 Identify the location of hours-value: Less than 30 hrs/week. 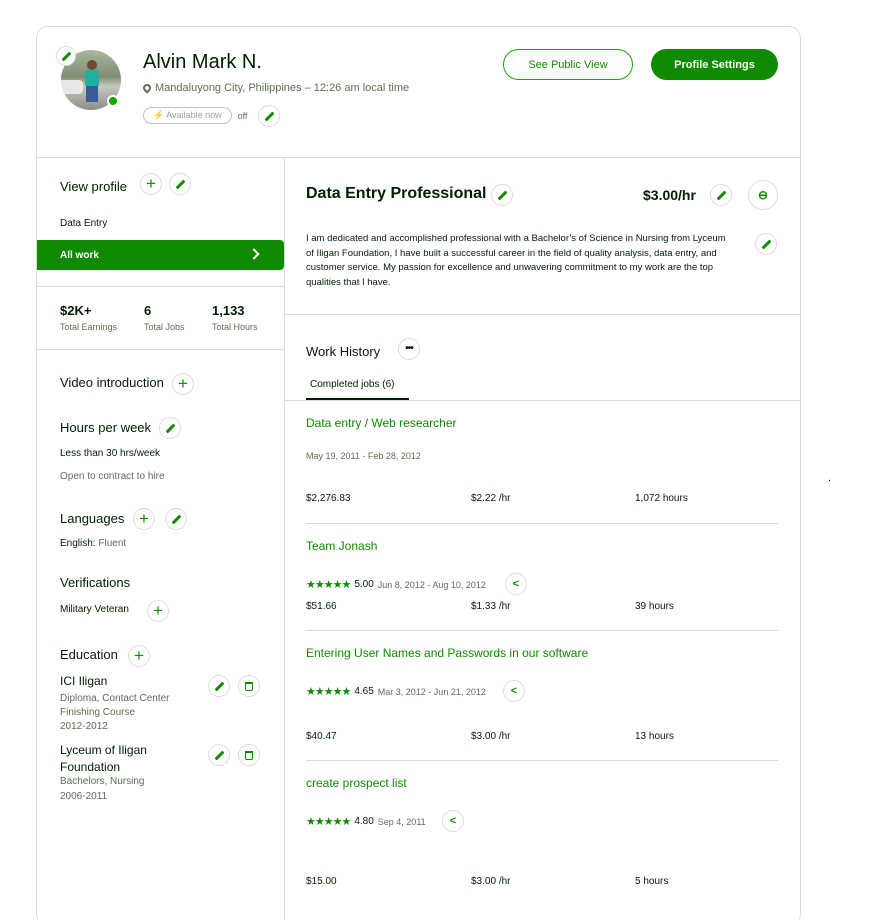
(110, 453).